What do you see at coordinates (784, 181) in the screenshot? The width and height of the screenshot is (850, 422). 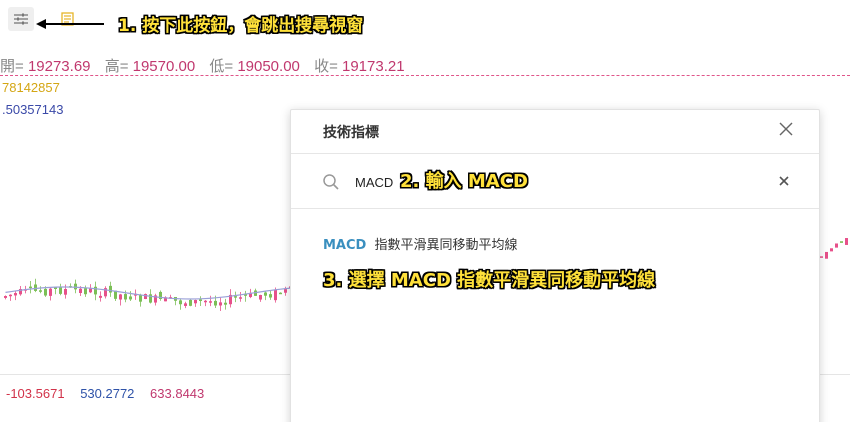 I see `clear-search-icon` at bounding box center [784, 181].